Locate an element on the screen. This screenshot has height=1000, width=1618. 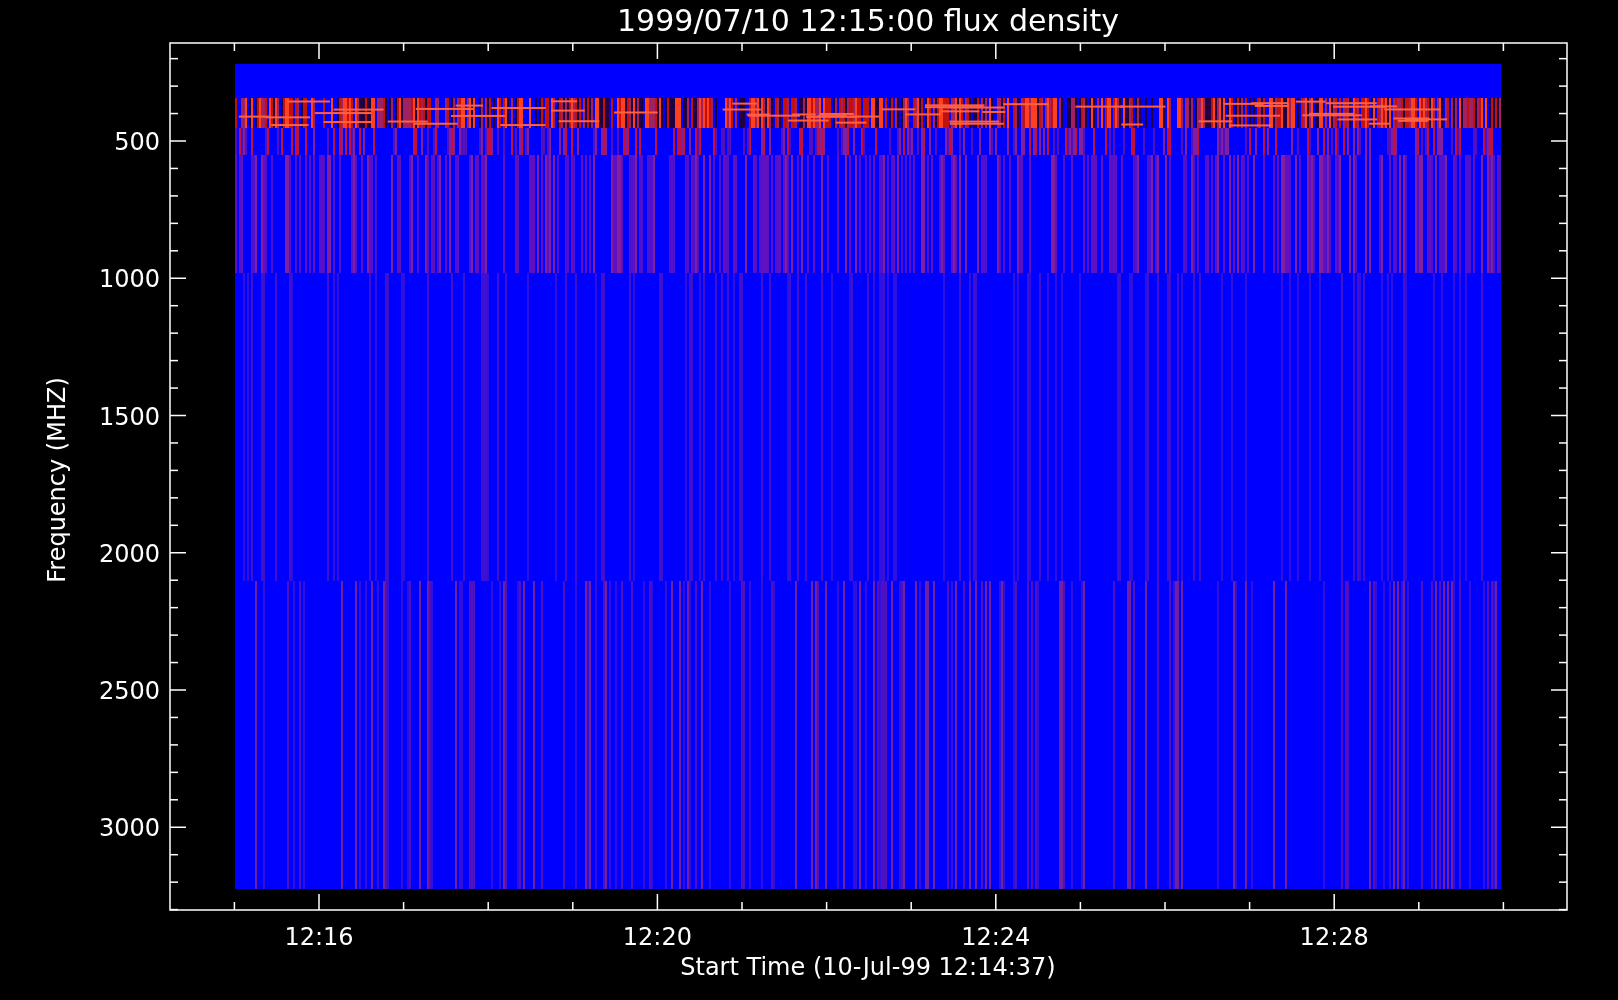
tick-label: 500 is located at coordinates (137, 142).